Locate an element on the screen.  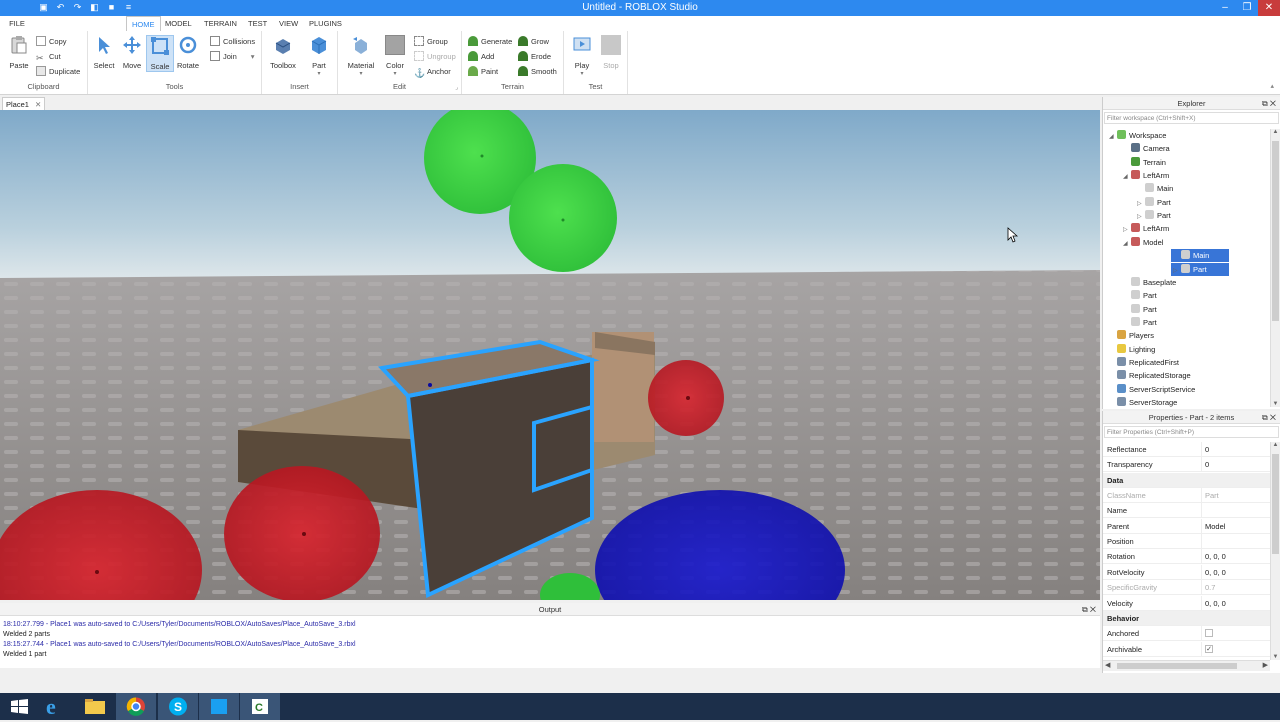
scroll-right-icon: ▶ is located at coordinates (1265, 665).